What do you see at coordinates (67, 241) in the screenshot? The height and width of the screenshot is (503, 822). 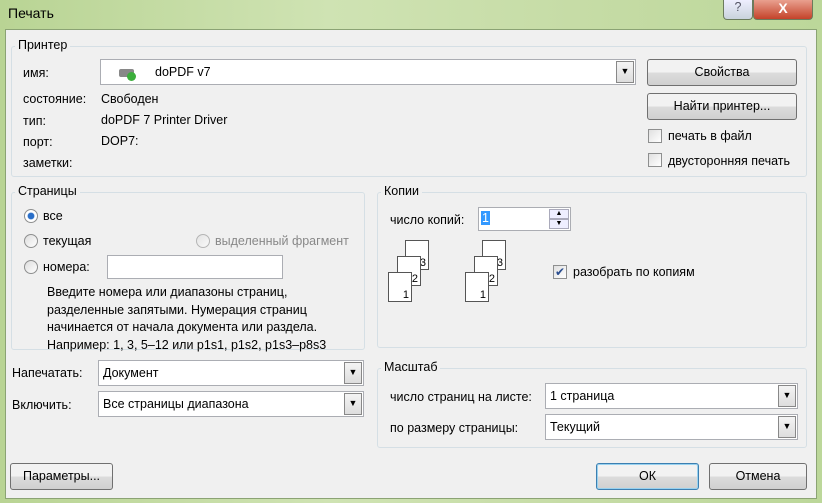 I see `current-page-label: текущая` at bounding box center [67, 241].